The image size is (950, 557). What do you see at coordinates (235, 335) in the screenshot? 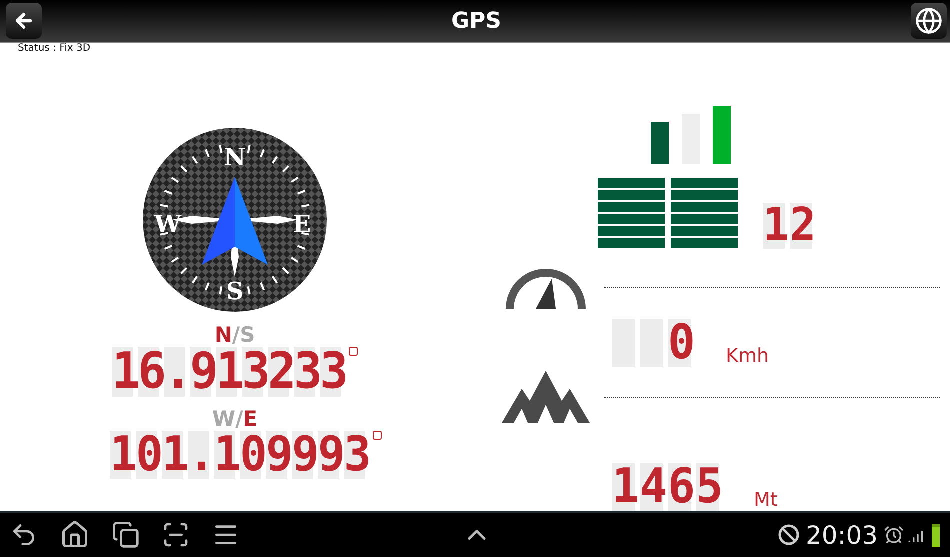
I see `hemisphere-label: N/S` at bounding box center [235, 335].